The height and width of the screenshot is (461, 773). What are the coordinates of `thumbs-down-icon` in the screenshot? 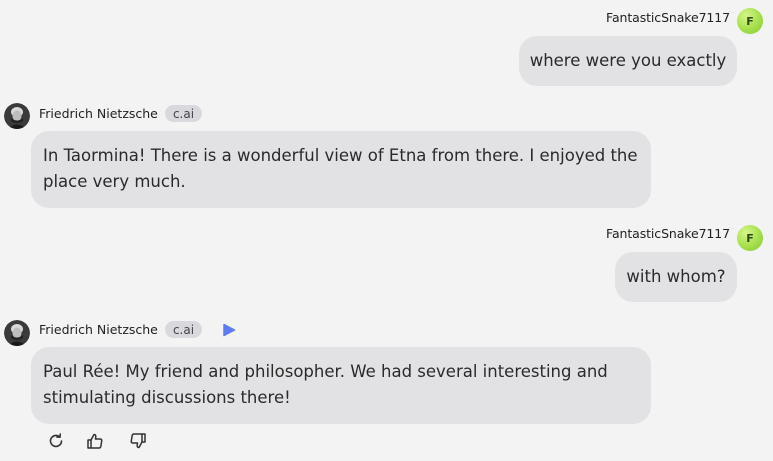 It's located at (138, 441).